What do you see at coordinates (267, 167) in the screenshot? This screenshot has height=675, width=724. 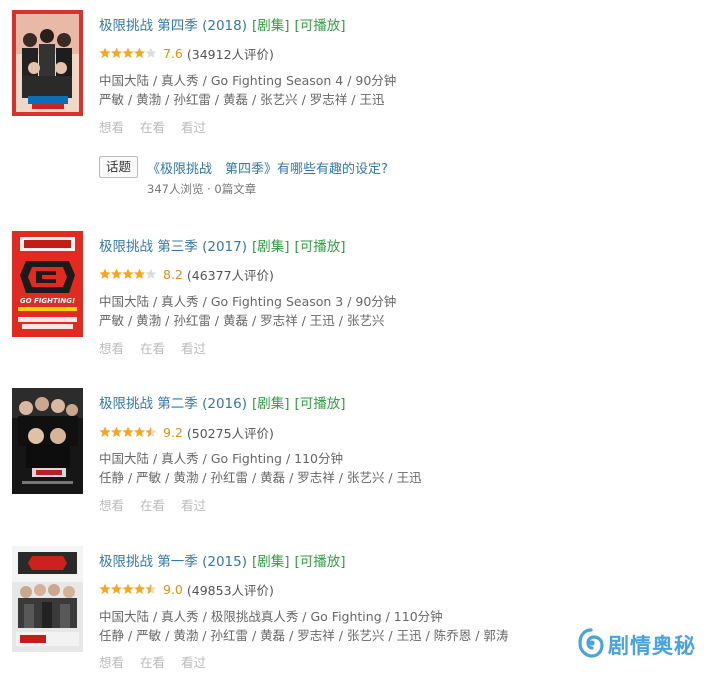 I see `topic-question-link: 《极限挑战 第四季》有哪些有趣的设定?` at bounding box center [267, 167].